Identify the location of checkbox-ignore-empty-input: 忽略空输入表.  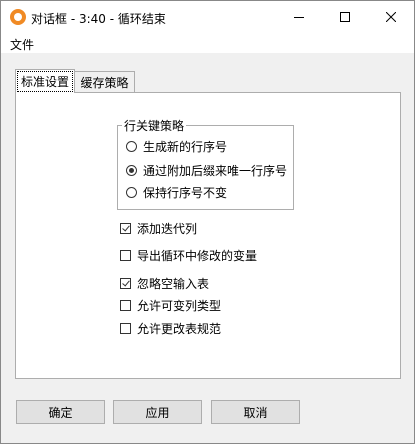
(164, 283).